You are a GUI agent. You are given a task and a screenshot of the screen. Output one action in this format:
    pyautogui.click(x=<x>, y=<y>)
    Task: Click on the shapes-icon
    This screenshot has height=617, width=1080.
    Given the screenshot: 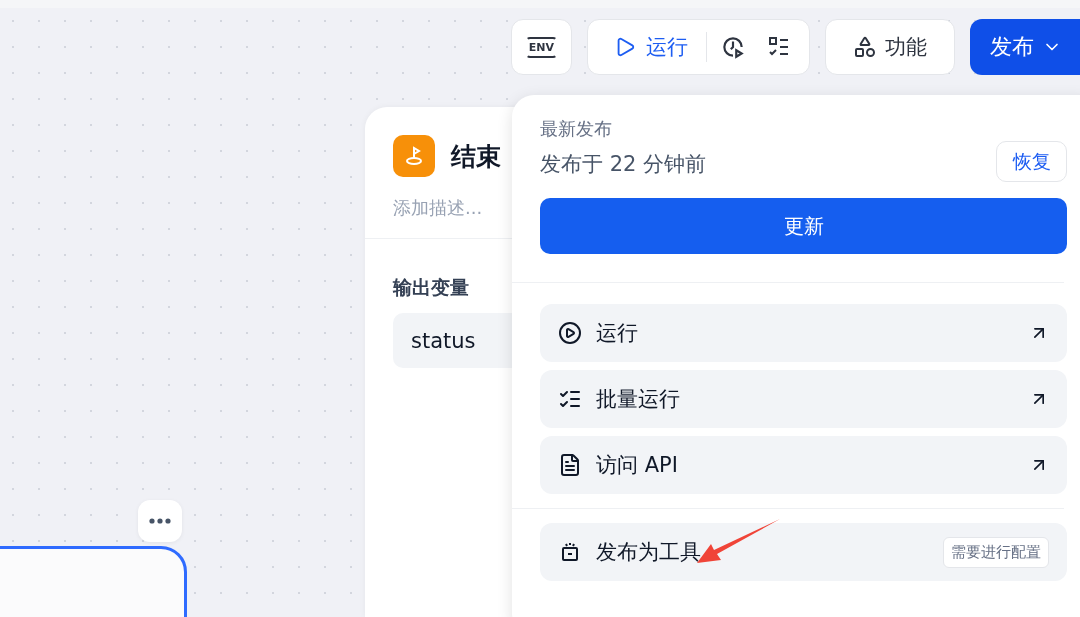 What is the action you would take?
    pyautogui.click(x=865, y=47)
    